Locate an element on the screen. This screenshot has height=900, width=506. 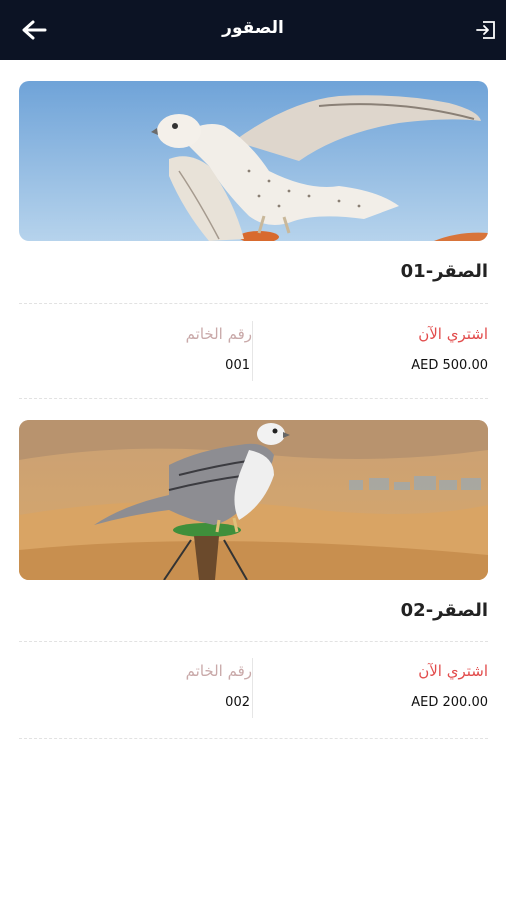
logout-button is located at coordinates (486, 30).